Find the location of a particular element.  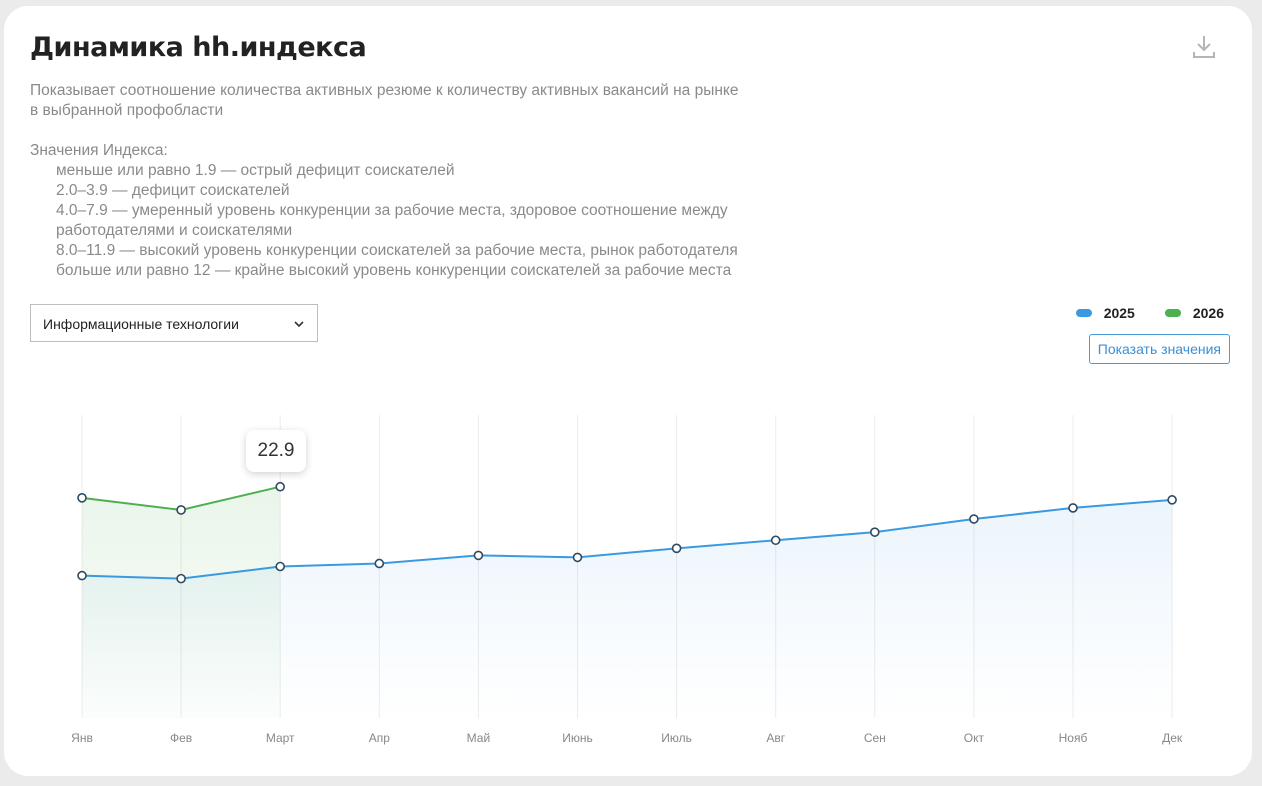

x-tick-label: Июль is located at coordinates (676, 738).